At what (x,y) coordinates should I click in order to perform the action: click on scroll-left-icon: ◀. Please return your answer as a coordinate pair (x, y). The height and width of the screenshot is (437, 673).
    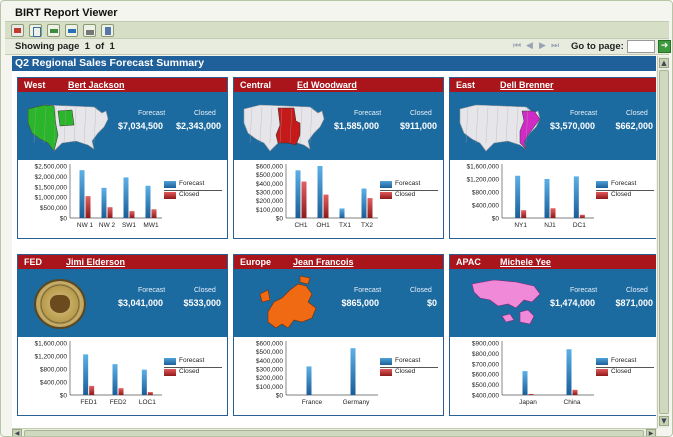
    Looking at the image, I should click on (17, 432).